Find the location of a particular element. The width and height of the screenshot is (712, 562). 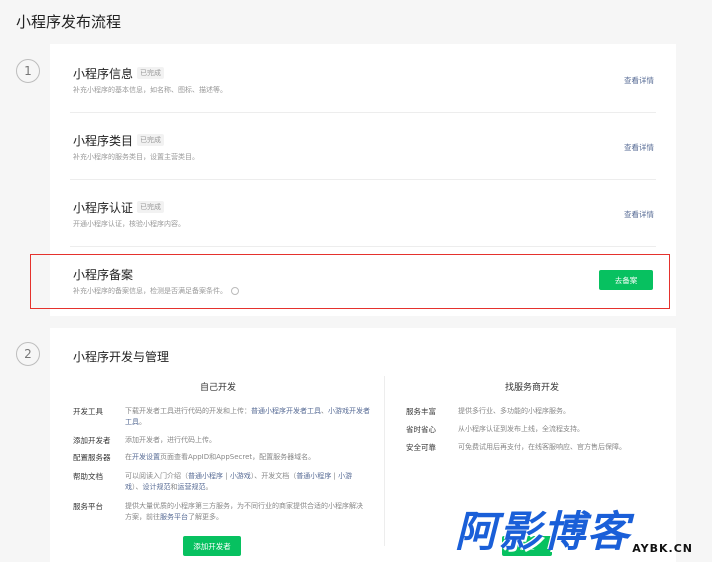

info-row: 小程序信息 已完成 补充小程序的基本信息，如名称、图标、描述等。 查看详情 is located at coordinates (363, 77).